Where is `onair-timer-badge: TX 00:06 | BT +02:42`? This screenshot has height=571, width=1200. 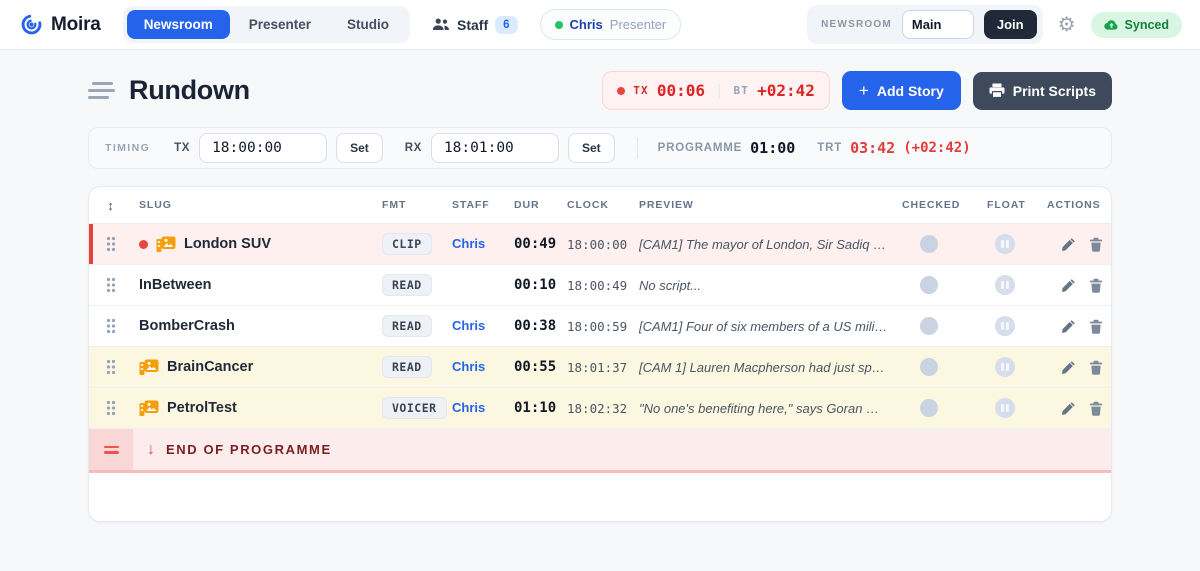 onair-timer-badge: TX 00:06 | BT +02:42 is located at coordinates (716, 90).